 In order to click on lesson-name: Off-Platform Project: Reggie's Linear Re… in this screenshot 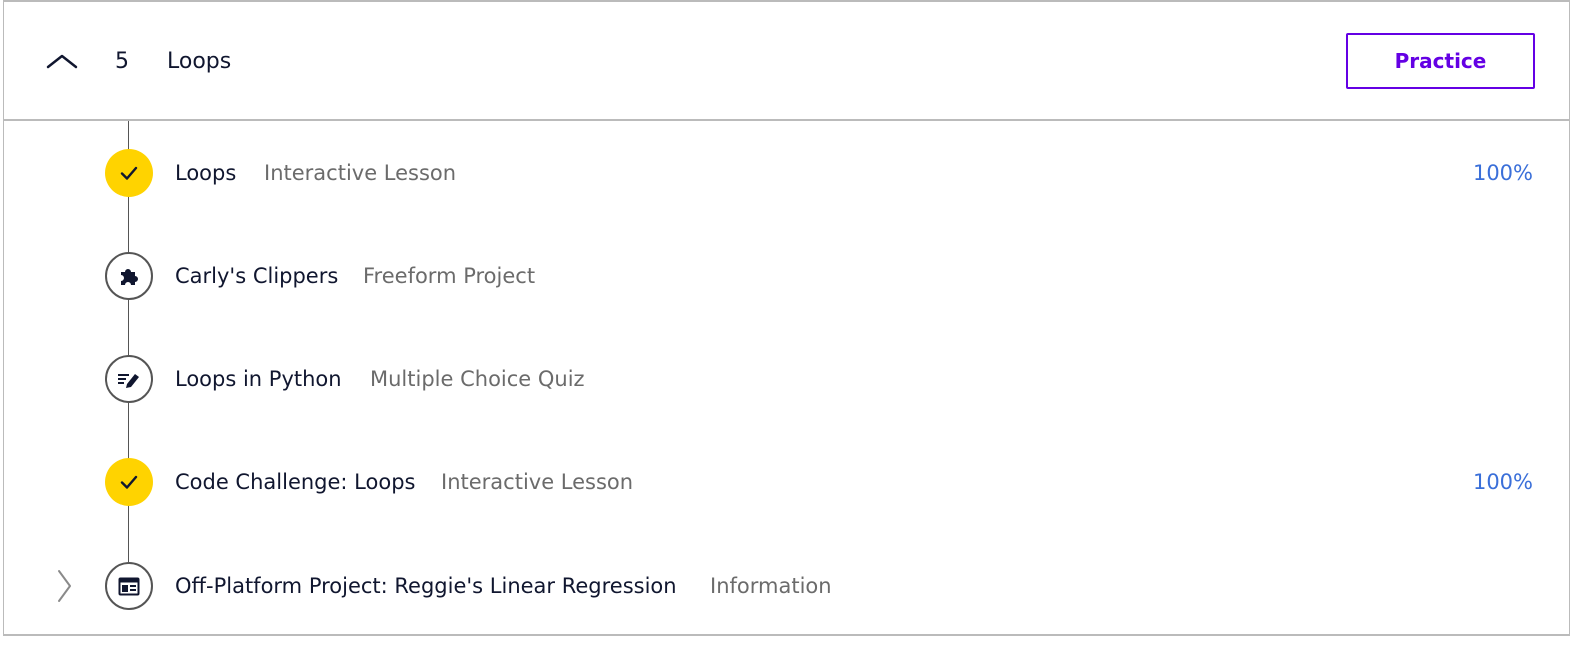, I will do `click(426, 586)`.